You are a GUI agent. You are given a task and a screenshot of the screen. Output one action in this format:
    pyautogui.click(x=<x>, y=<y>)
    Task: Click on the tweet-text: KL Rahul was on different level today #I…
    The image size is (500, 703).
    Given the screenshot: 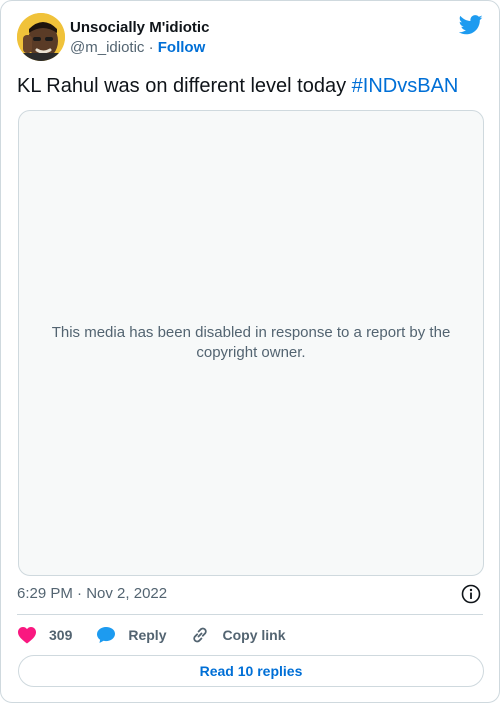 What is the action you would take?
    pyautogui.click(x=250, y=86)
    